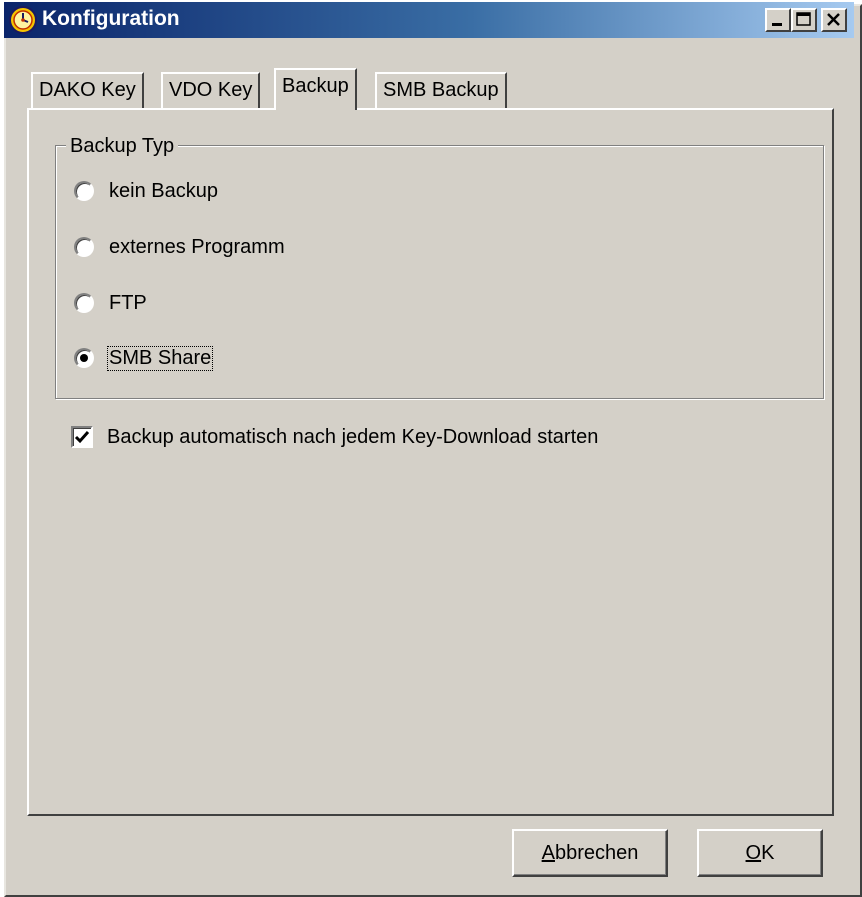 This screenshot has height=897, width=862. I want to click on cancel-button: Abbrechen, so click(590, 853).